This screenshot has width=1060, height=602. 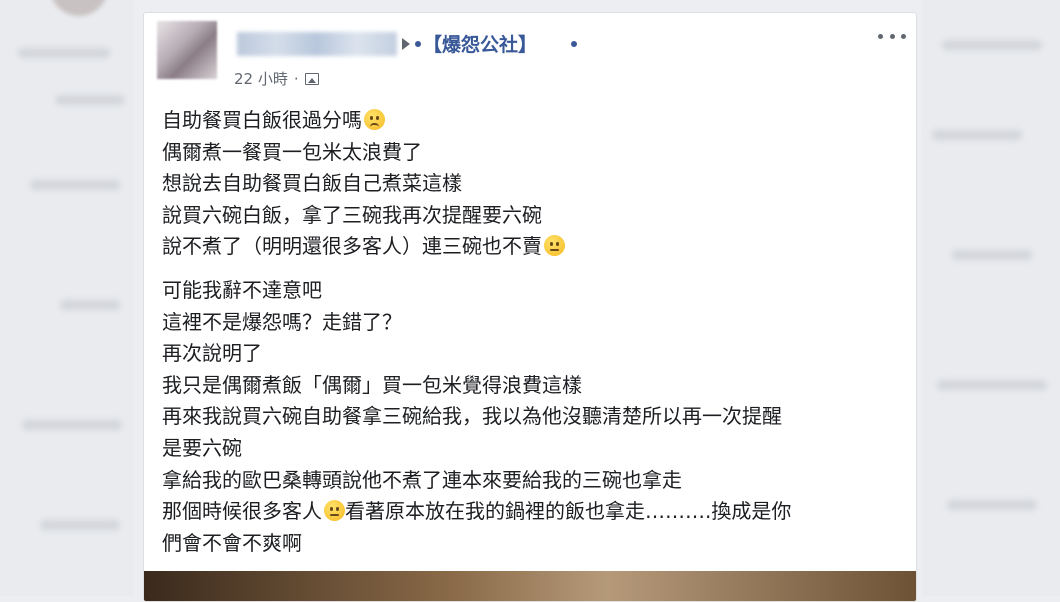 I want to click on disappointed-face-icon, so click(x=374, y=119).